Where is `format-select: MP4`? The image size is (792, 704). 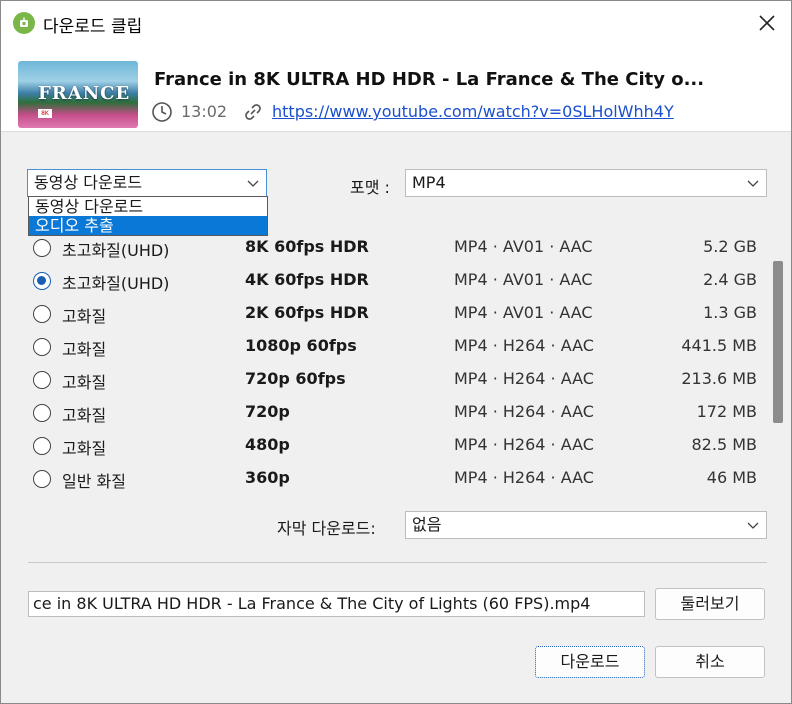 format-select: MP4 is located at coordinates (586, 183).